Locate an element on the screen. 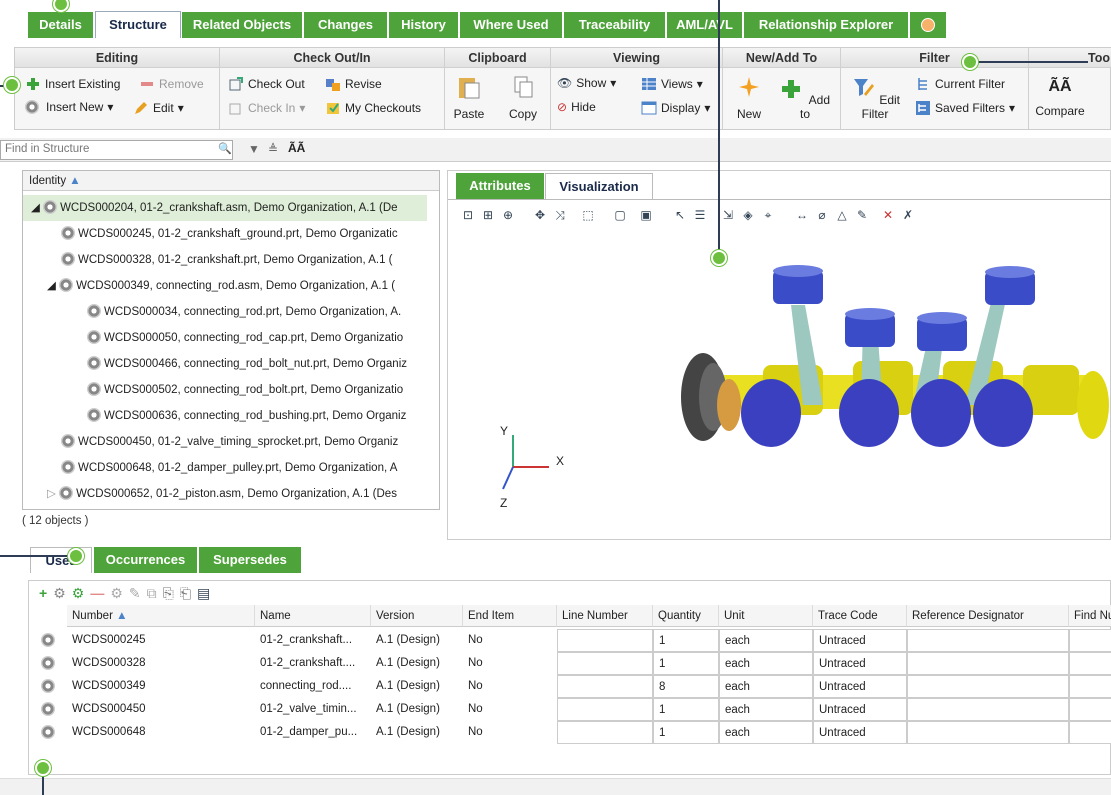  measure-angle-icon: △ is located at coordinates (842, 215).